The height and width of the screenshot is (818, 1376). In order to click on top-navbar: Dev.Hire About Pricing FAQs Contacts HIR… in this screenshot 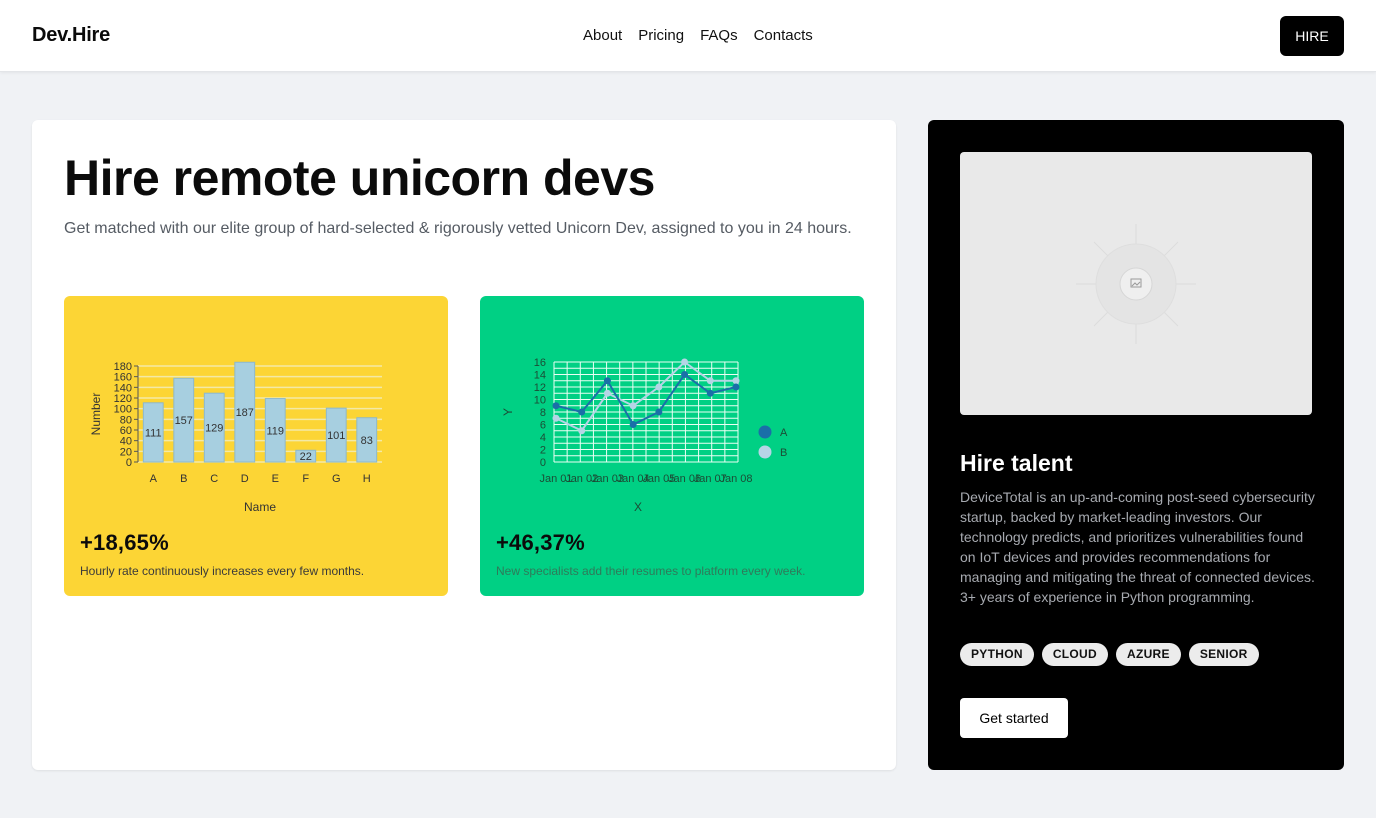, I will do `click(688, 36)`.